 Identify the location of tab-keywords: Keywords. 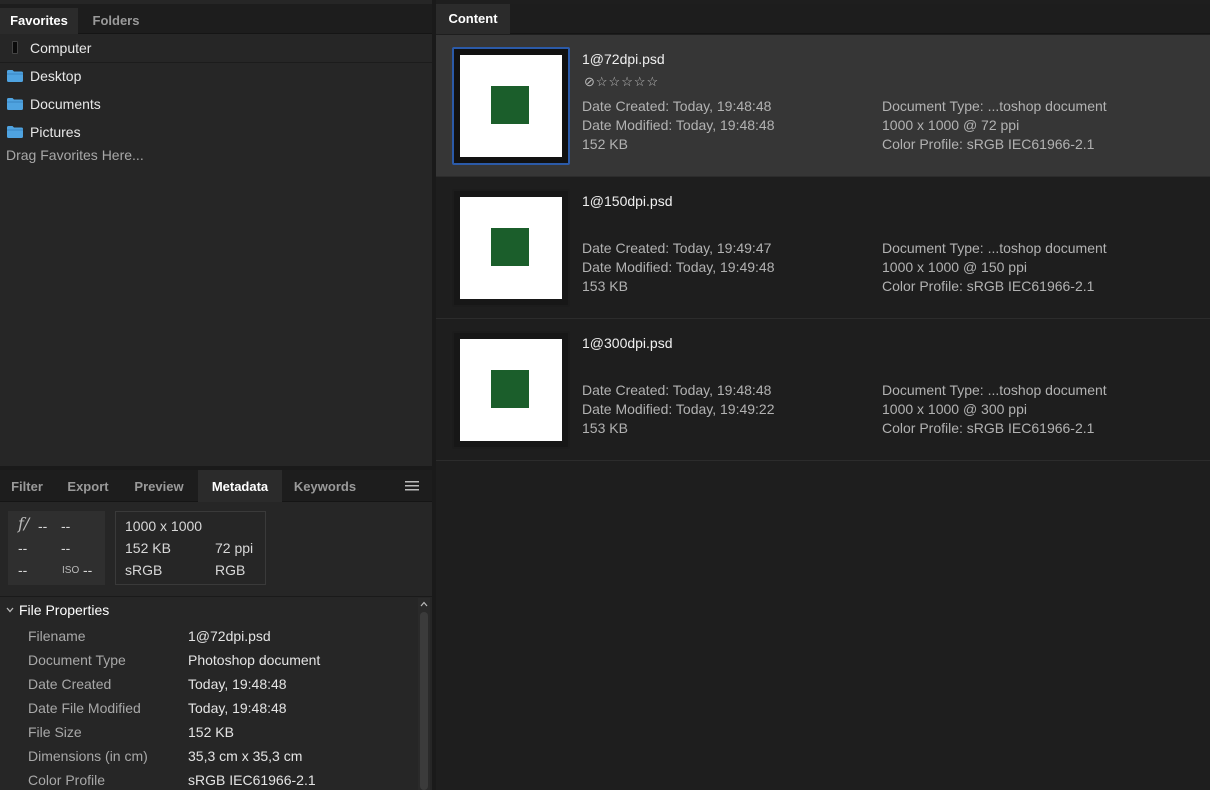
(325, 486).